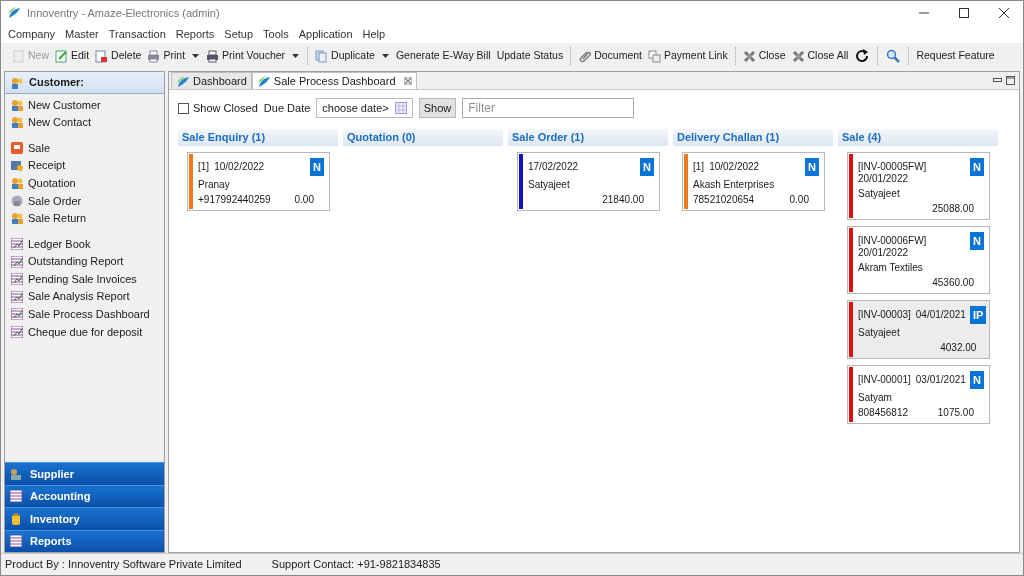  What do you see at coordinates (953, 209) in the screenshot?
I see `amount: 25088.00` at bounding box center [953, 209].